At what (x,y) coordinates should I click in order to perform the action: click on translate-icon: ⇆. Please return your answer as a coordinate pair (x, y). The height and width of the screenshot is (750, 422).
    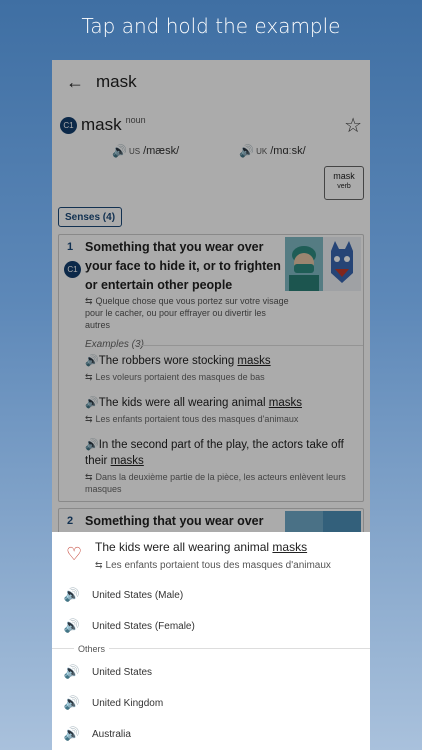
    Looking at the image, I should click on (99, 565).